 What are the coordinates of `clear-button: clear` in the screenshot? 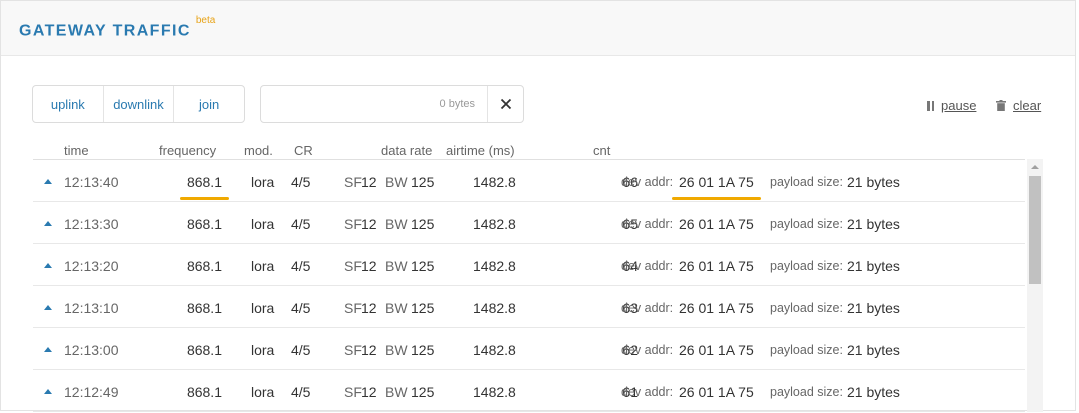 It's located at (1018, 105).